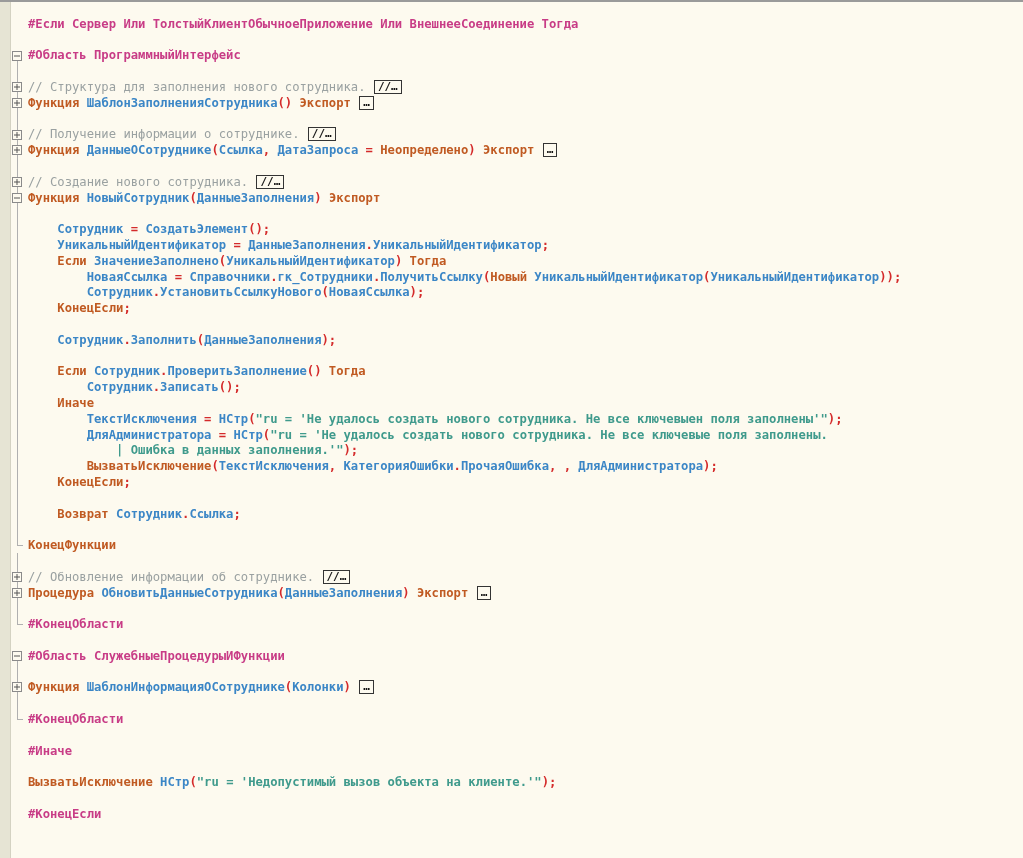 The width and height of the screenshot is (1023, 858). I want to click on code-line: Сотрудник.Заполнить(ДанныеЗаполнения);, so click(197, 339).